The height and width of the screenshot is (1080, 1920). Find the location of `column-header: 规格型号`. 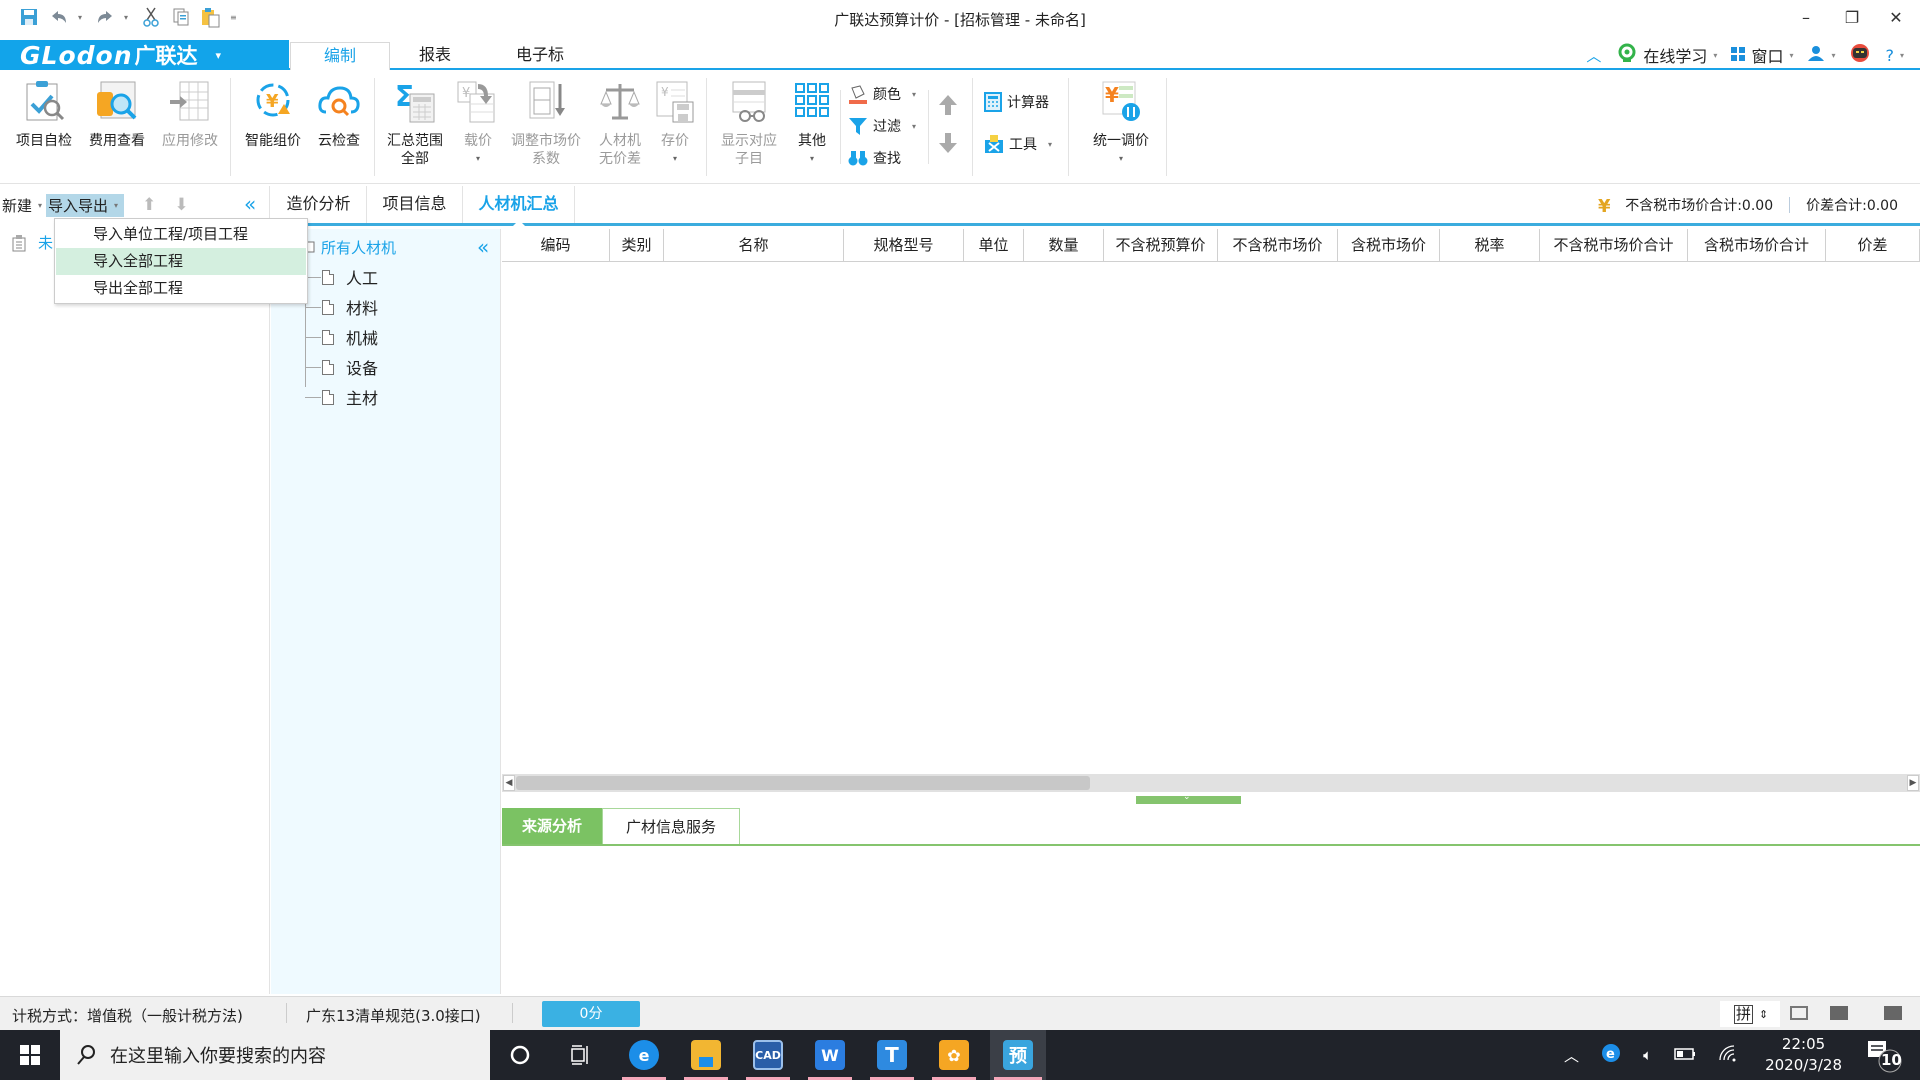

column-header: 规格型号 is located at coordinates (904, 245).